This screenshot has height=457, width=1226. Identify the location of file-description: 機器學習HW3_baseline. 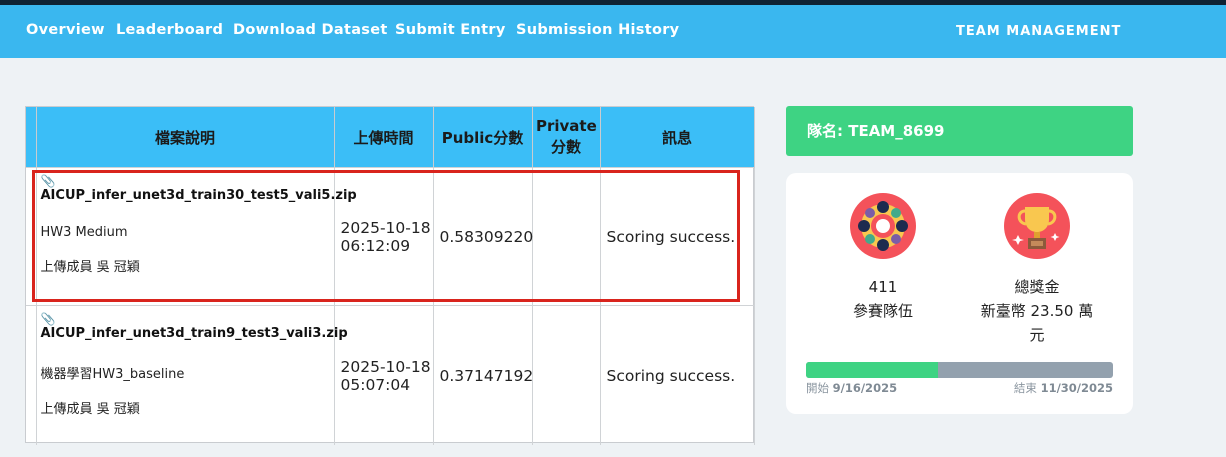
(112, 374).